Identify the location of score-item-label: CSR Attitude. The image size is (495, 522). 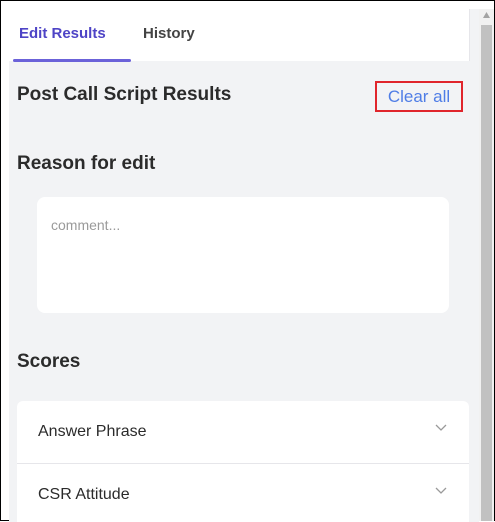
(84, 494).